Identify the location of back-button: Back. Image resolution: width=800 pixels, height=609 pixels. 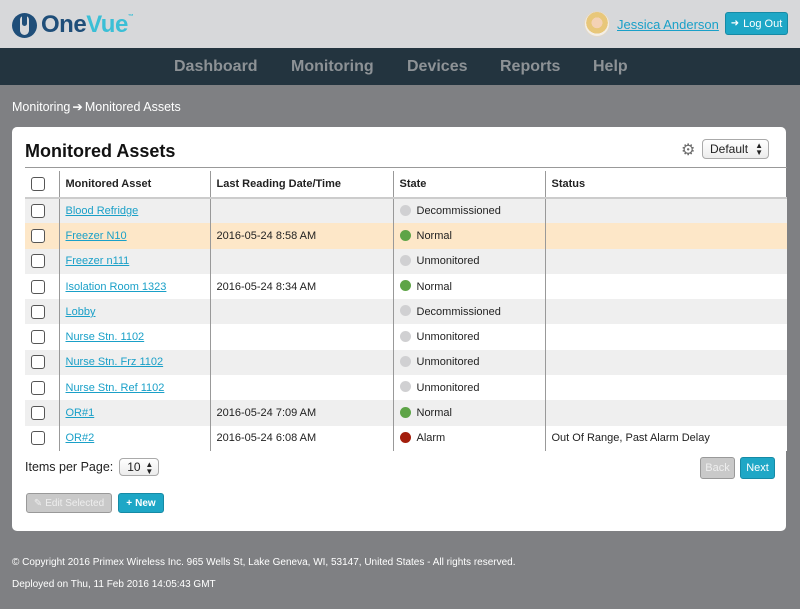
(717, 468).